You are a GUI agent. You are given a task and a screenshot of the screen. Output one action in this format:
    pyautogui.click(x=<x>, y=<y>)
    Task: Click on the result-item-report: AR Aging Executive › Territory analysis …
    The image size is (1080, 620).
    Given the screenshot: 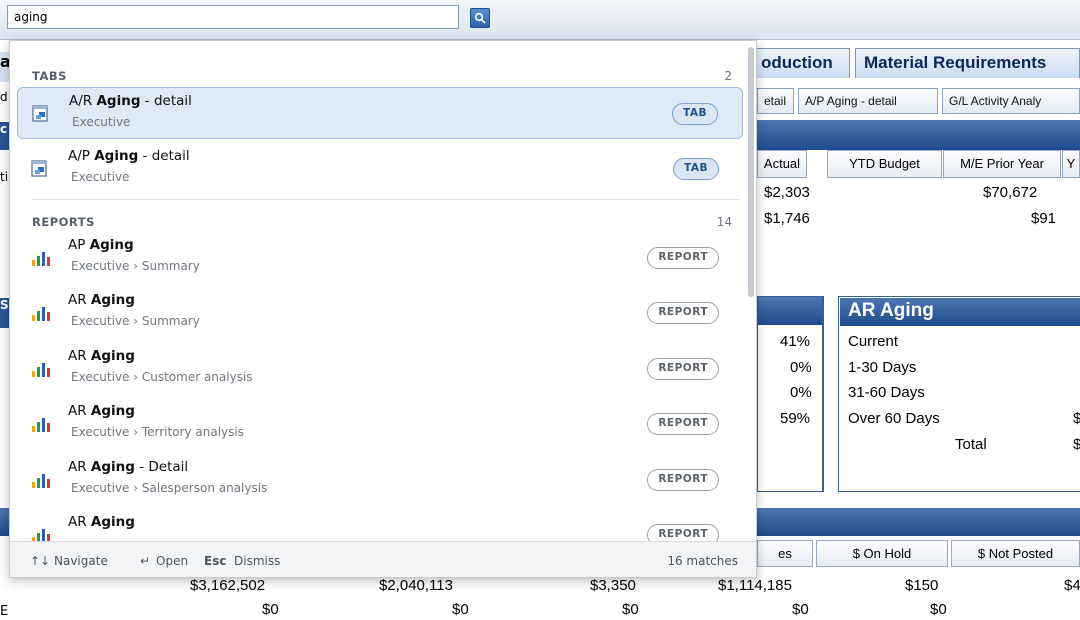 What is the action you would take?
    pyautogui.click(x=380, y=424)
    